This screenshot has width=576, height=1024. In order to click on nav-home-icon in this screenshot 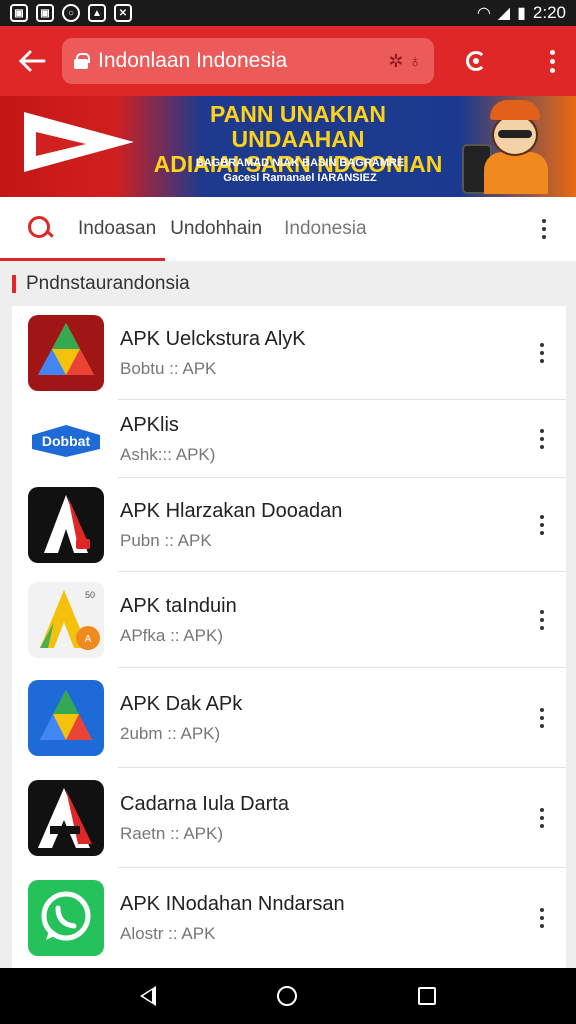, I will do `click(286, 996)`.